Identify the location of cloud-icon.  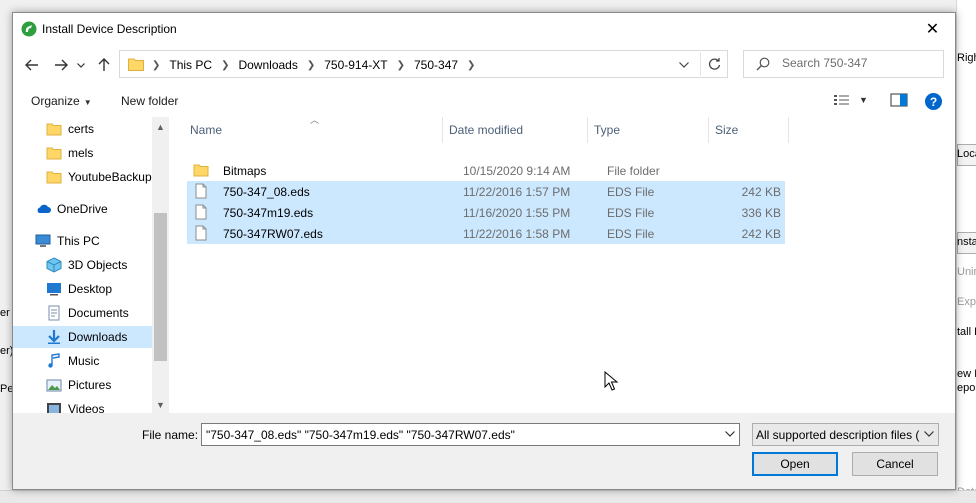
(44, 208).